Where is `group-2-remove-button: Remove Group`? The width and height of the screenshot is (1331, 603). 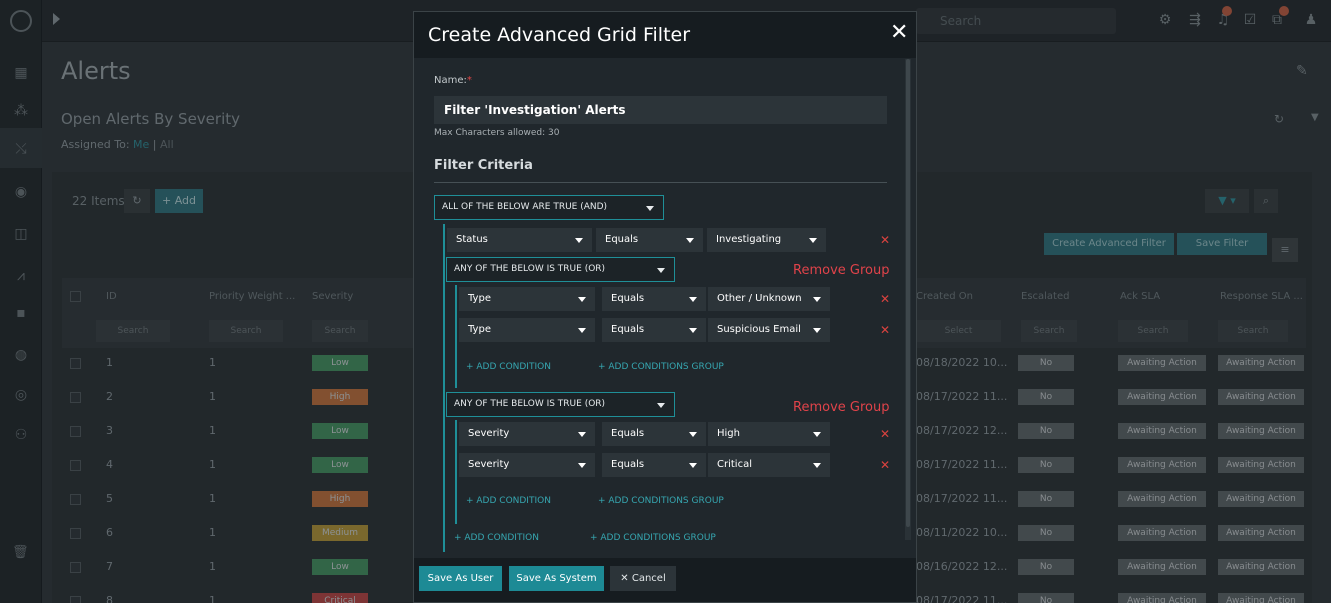 group-2-remove-button: Remove Group is located at coordinates (841, 407).